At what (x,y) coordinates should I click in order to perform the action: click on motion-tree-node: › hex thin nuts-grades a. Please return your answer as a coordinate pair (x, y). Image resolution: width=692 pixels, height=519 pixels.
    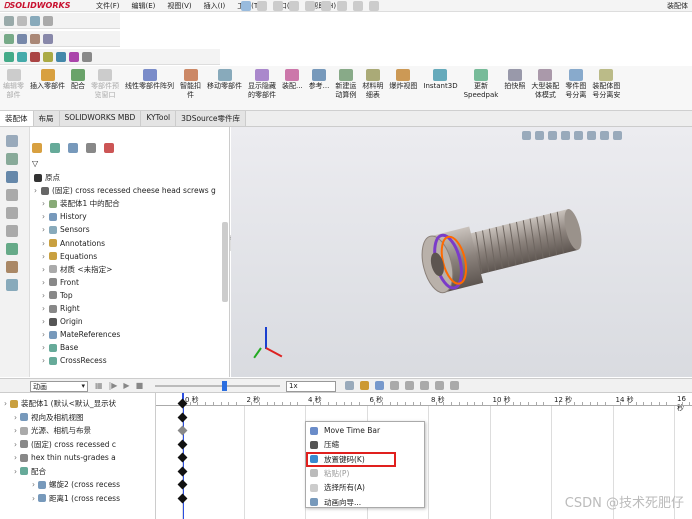
    Looking at the image, I should click on (65, 457).